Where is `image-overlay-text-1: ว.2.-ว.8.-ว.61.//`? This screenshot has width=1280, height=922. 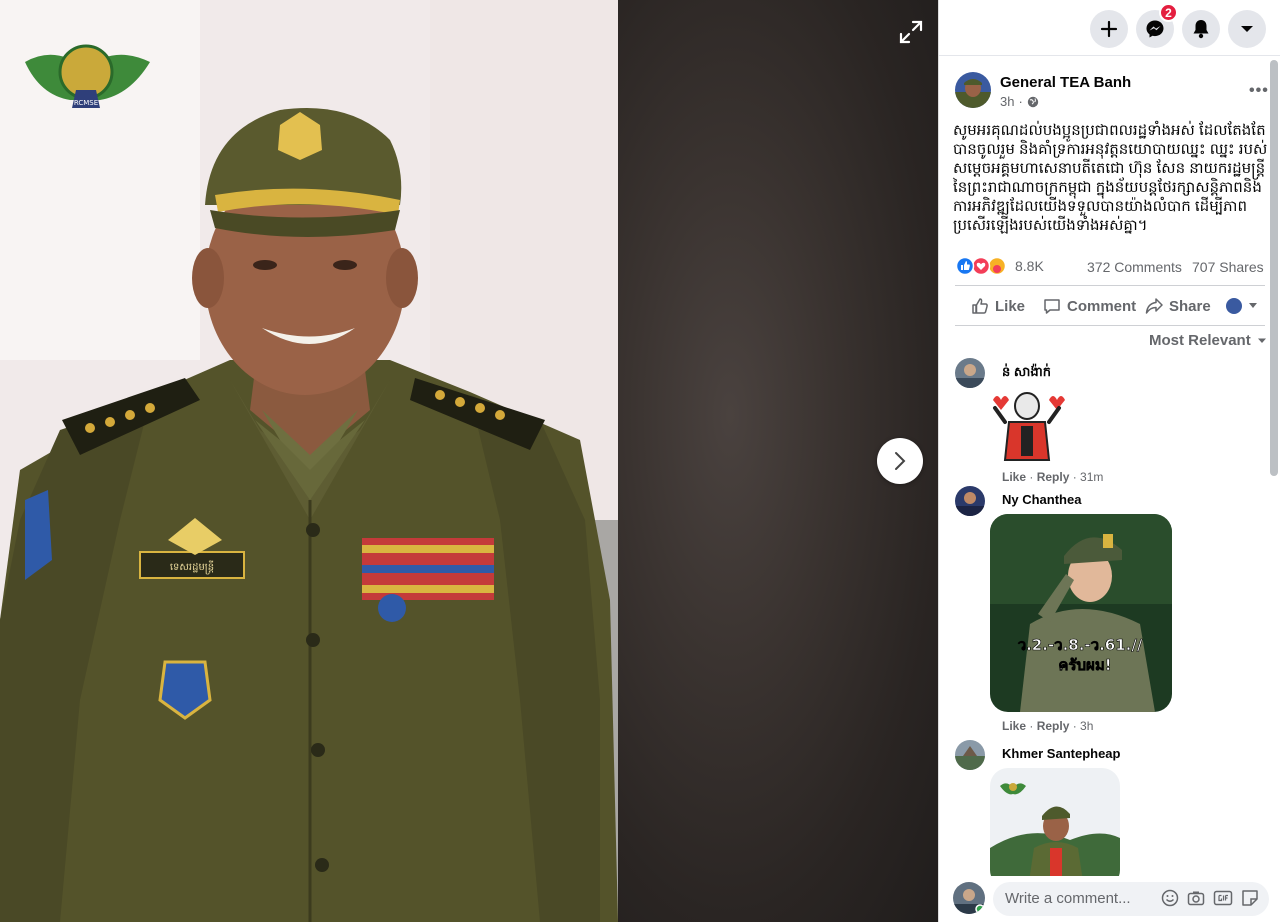
image-overlay-text-1: ว.2.-ว.8.-ว.61.// is located at coordinates (1080, 645).